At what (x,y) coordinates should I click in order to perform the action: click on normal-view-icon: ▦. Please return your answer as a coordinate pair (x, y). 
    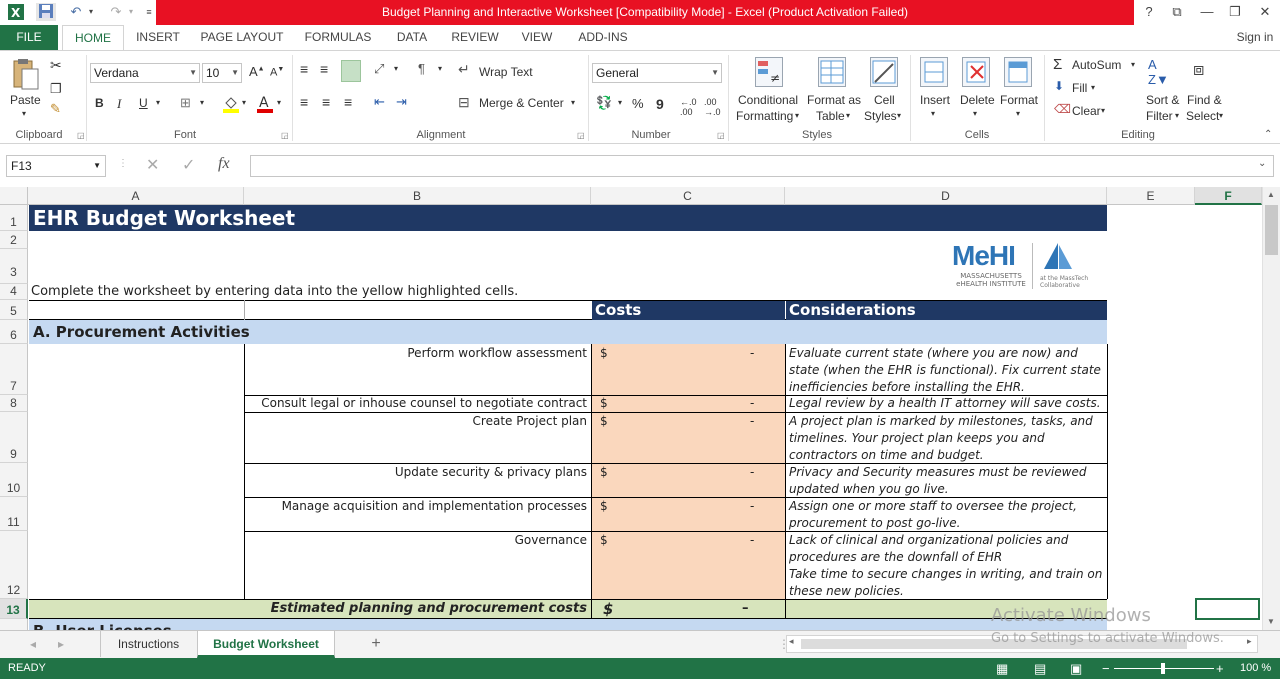
    Looking at the image, I should click on (1002, 668).